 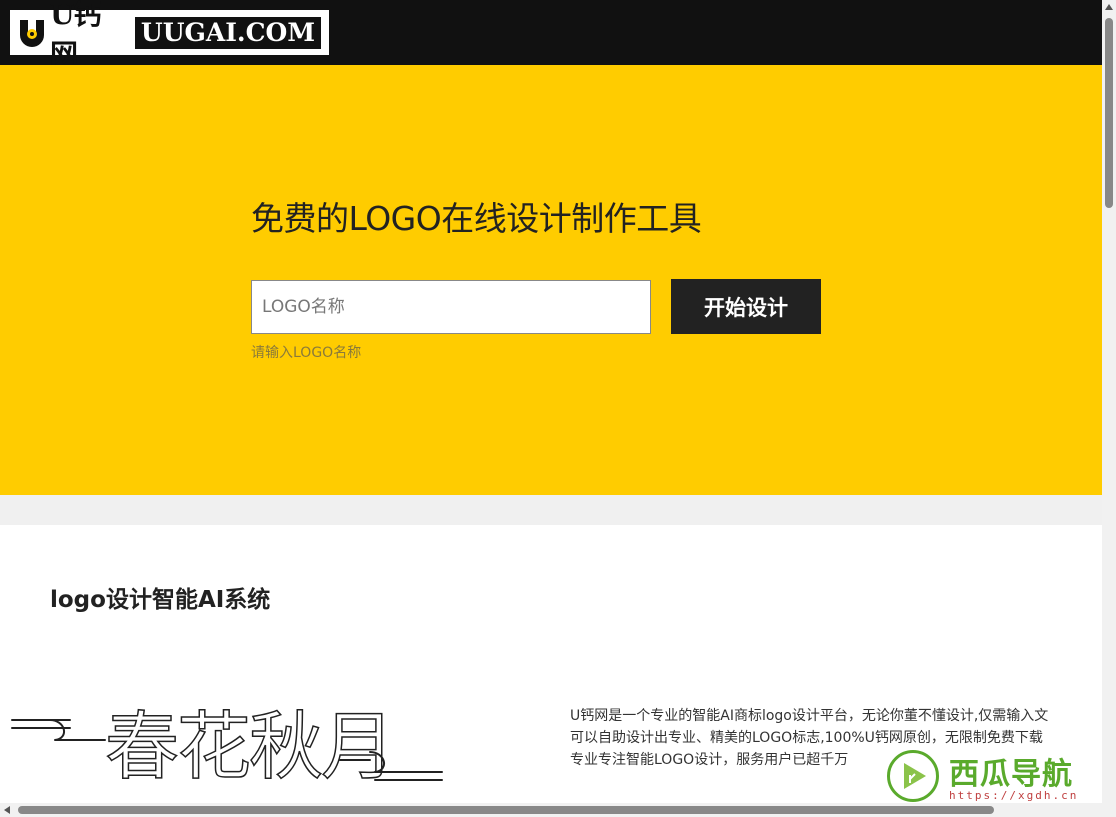 I want to click on logo-name-input, so click(x=451, y=307).